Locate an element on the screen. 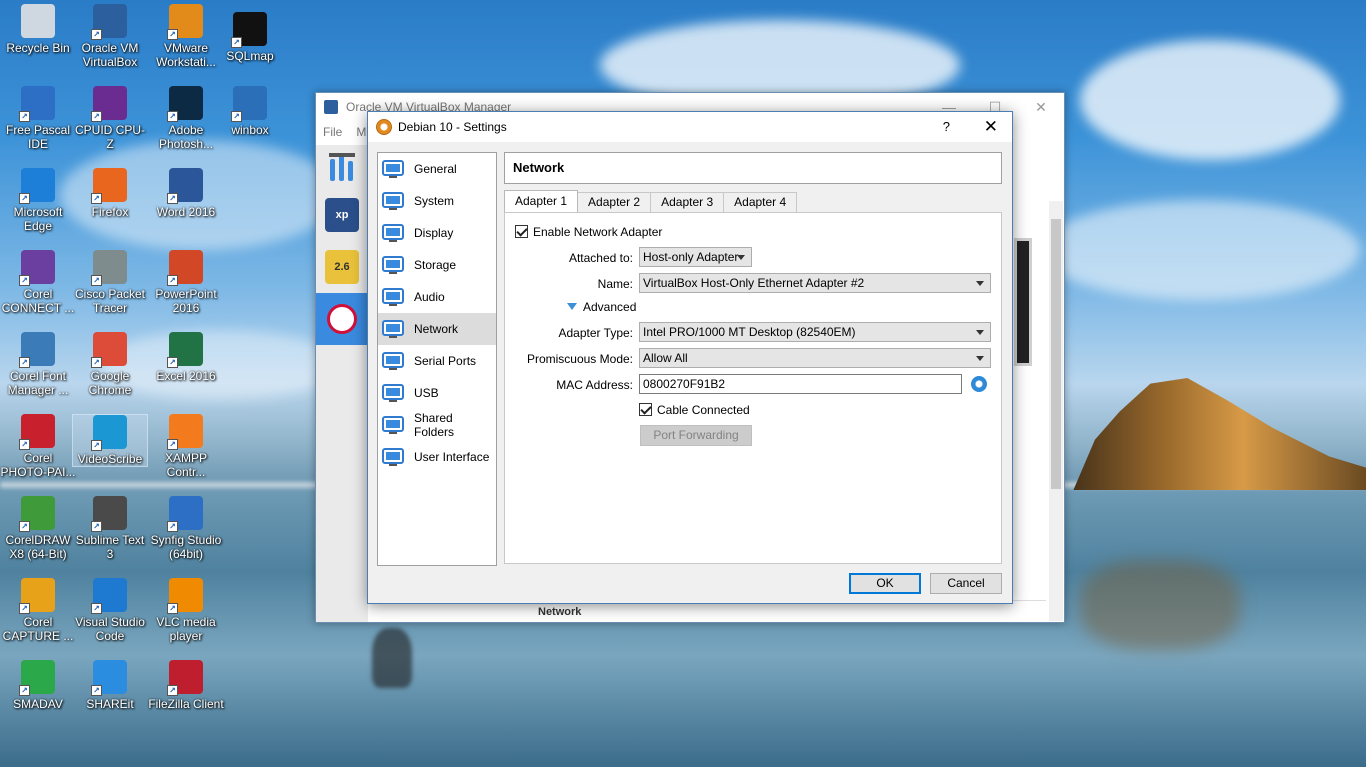  desktop-shortcut-virtualbox: ↗ Oracle VM VirtualBox is located at coordinates (110, 36).